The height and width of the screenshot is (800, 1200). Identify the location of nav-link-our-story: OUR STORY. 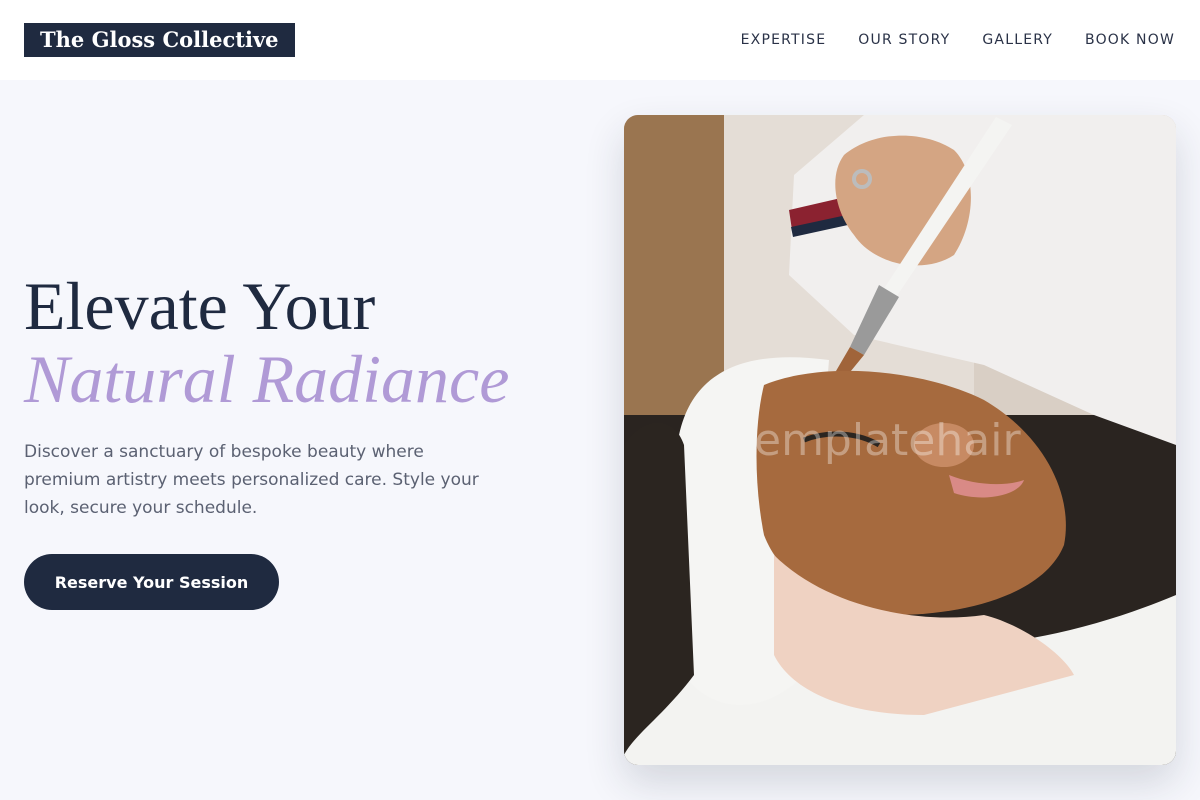
(904, 40).